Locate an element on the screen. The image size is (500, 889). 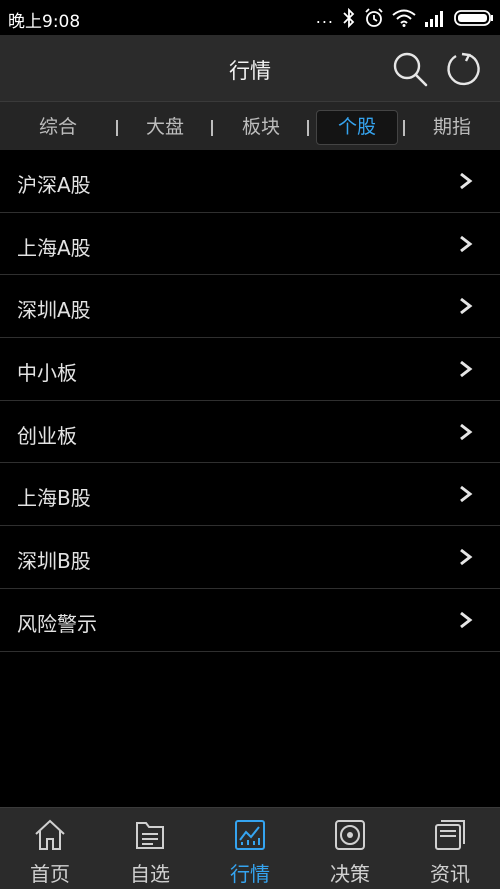
nav-label: 决策 is located at coordinates (350, 874).